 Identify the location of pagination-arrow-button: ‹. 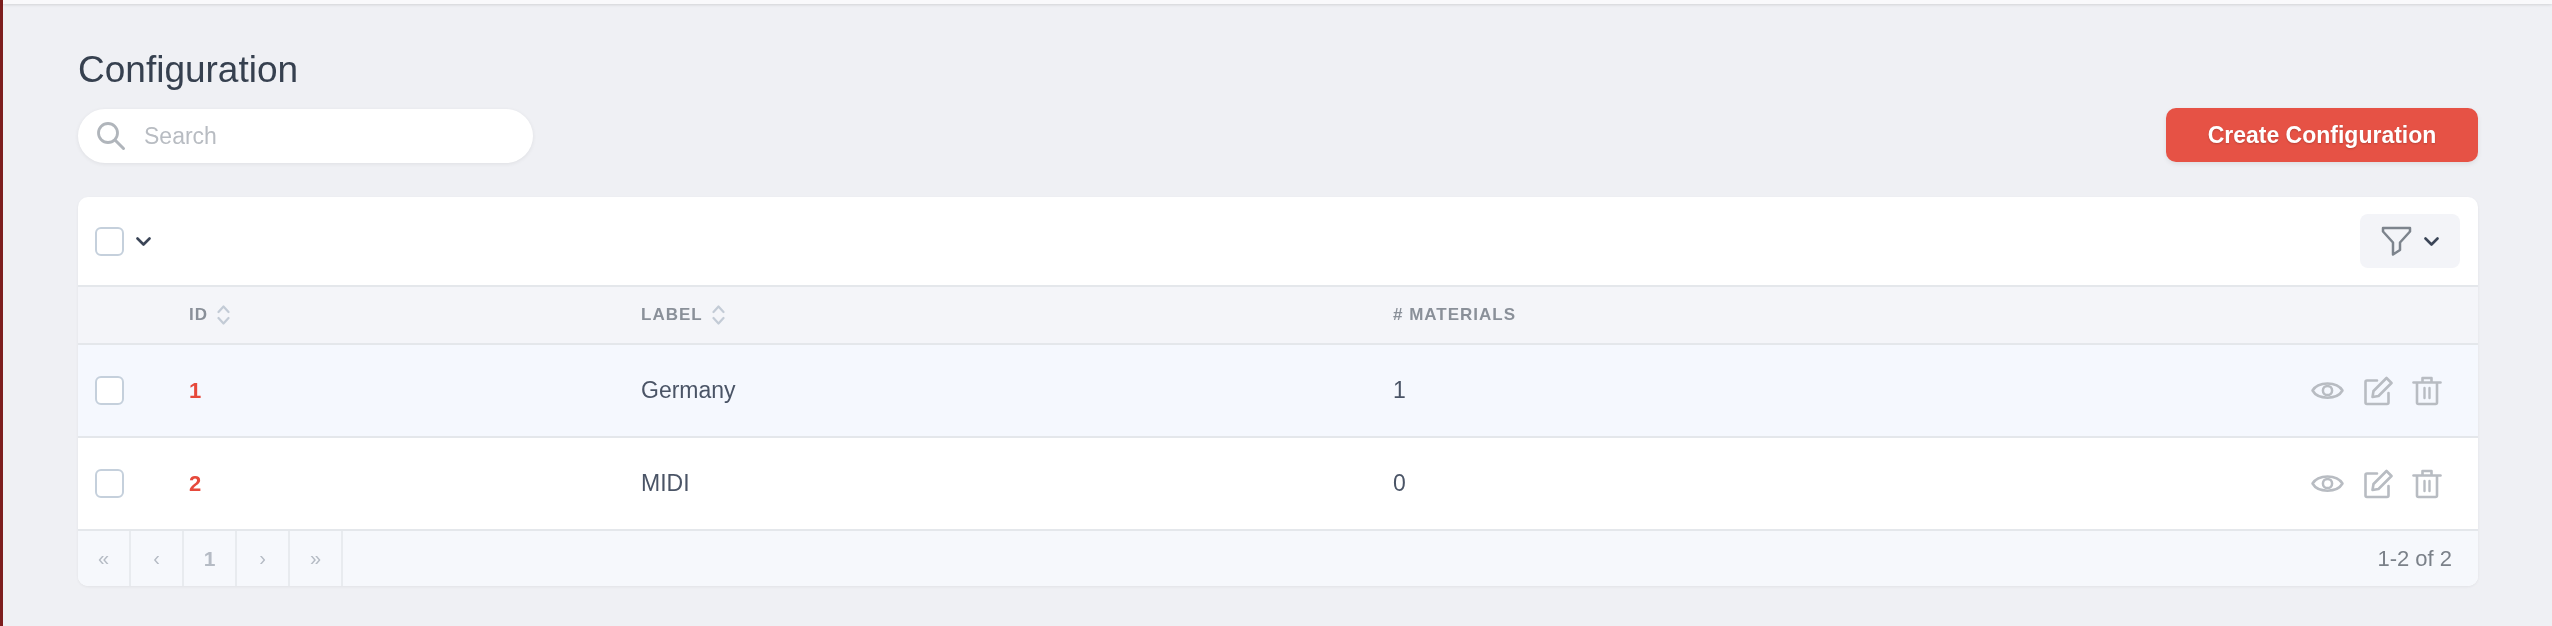
(157, 558).